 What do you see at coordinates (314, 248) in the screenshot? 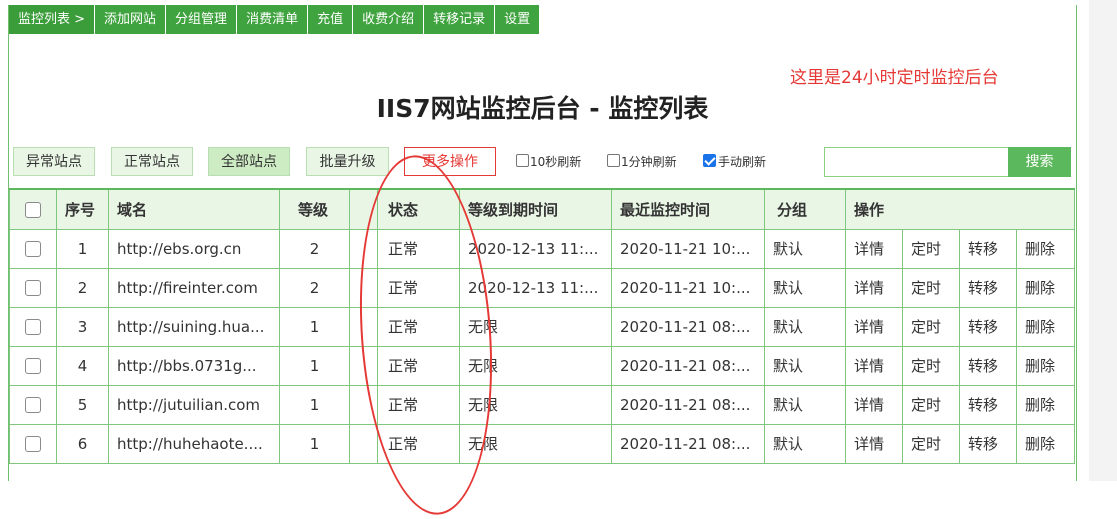
I see `row-level: 2` at bounding box center [314, 248].